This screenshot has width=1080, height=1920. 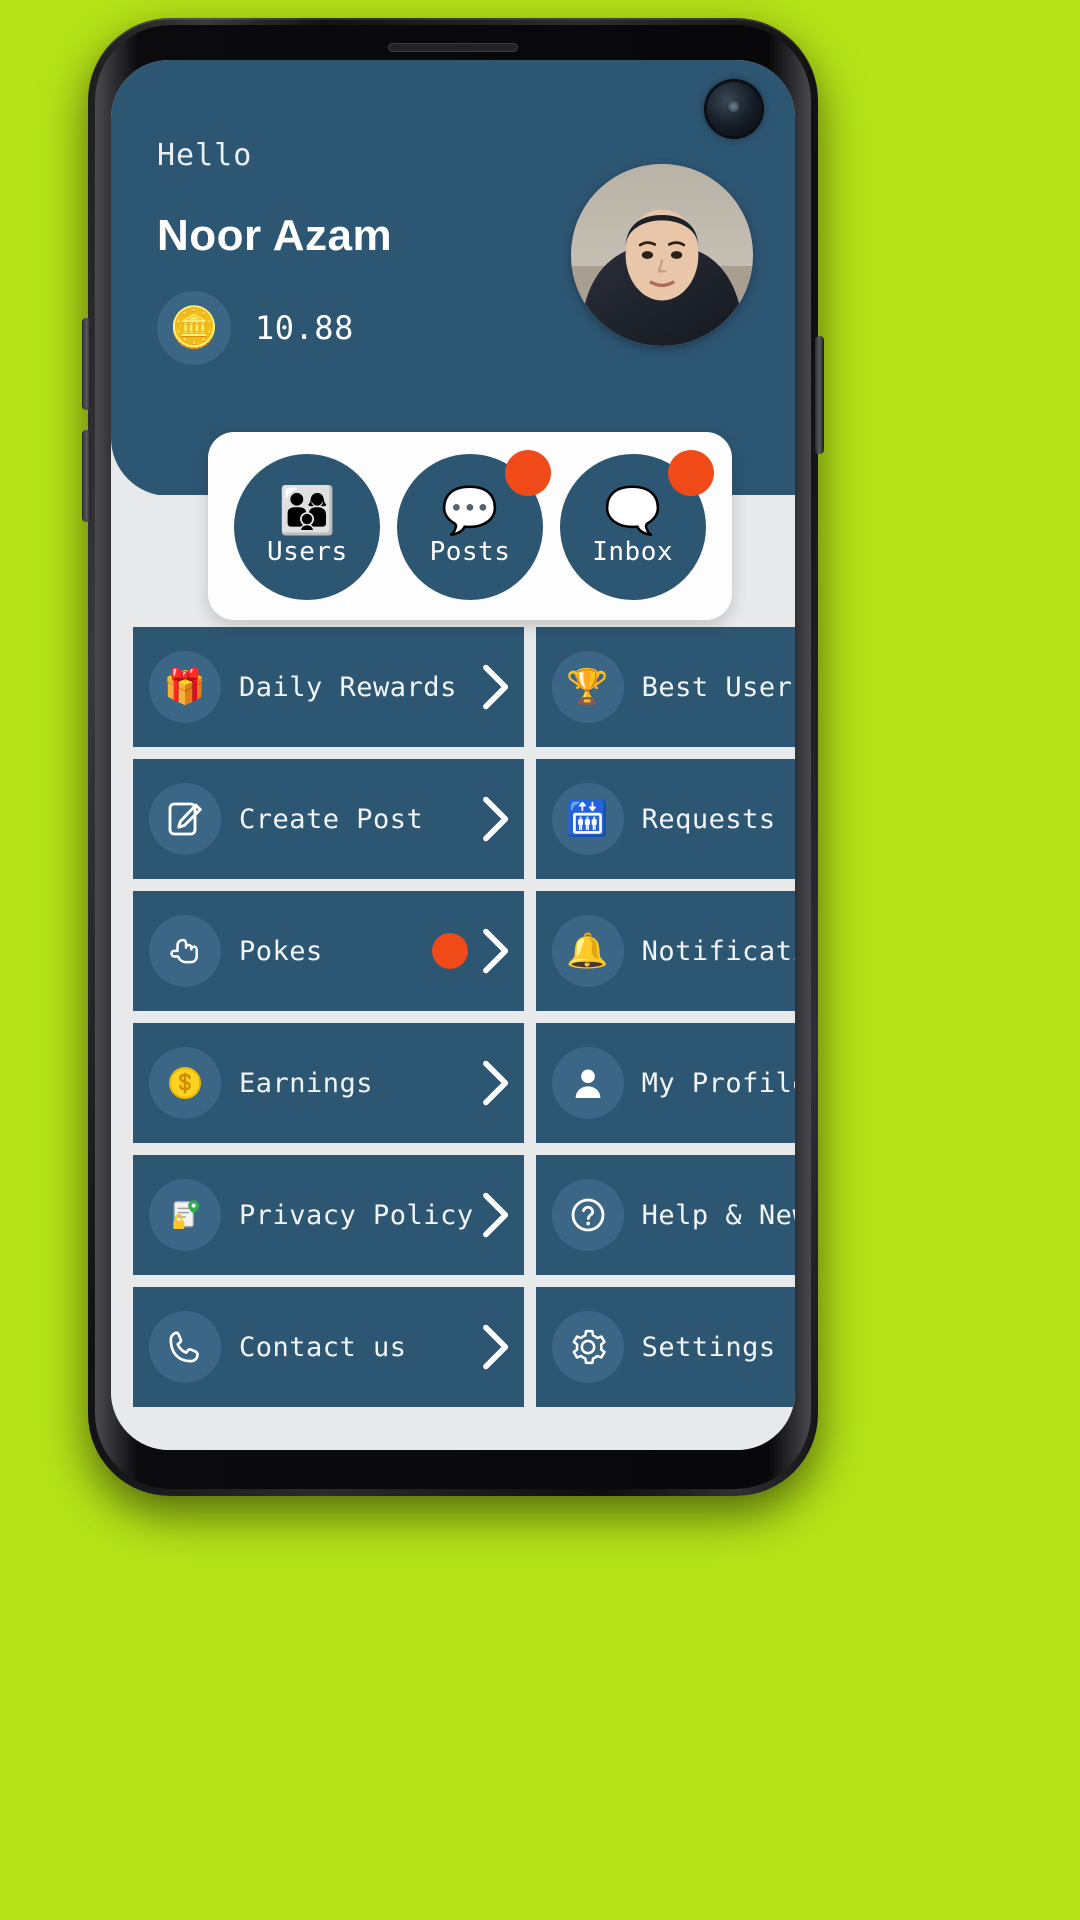 I want to click on menu-item-help-and-news: Help & News, so click(x=665, y=1215).